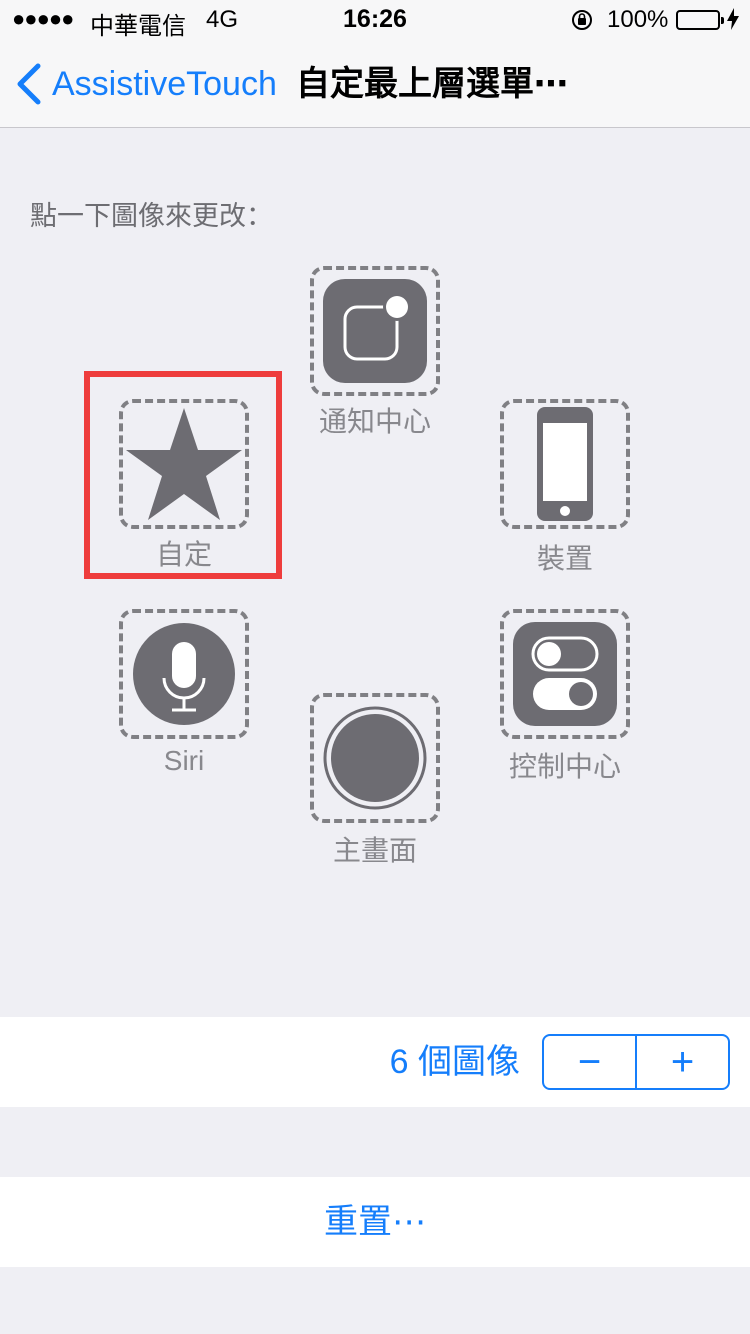 The image size is (750, 1334). I want to click on charging-bolt-icon, so click(733, 22).